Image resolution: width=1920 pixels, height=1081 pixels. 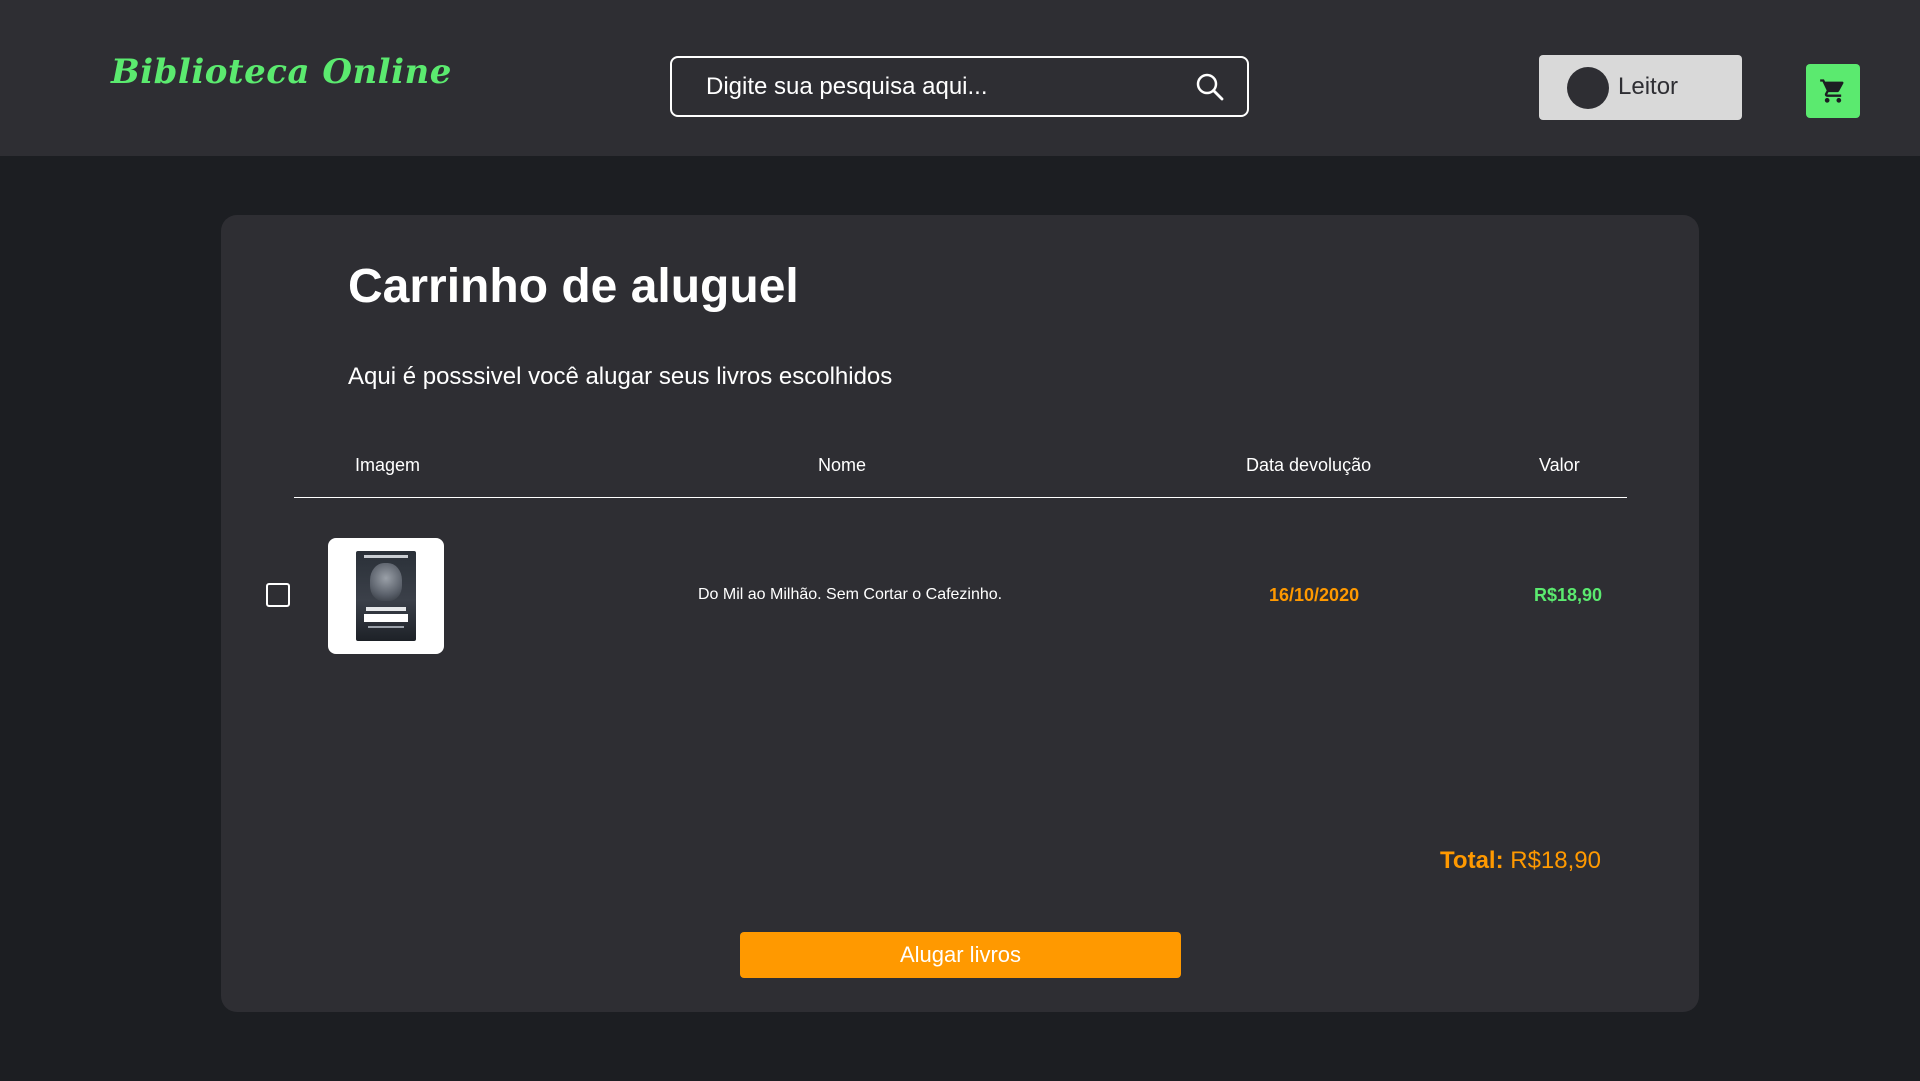 What do you see at coordinates (960, 497) in the screenshot?
I see `table-header-divider` at bounding box center [960, 497].